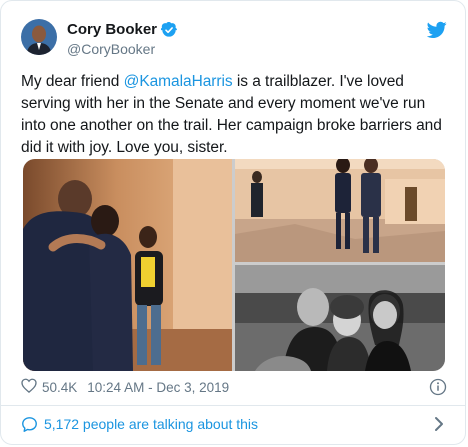 This screenshot has width=468, height=447. I want to click on tweet-meta: 50.4K 10:24 AM - Dec 3, 2019, so click(234, 387).